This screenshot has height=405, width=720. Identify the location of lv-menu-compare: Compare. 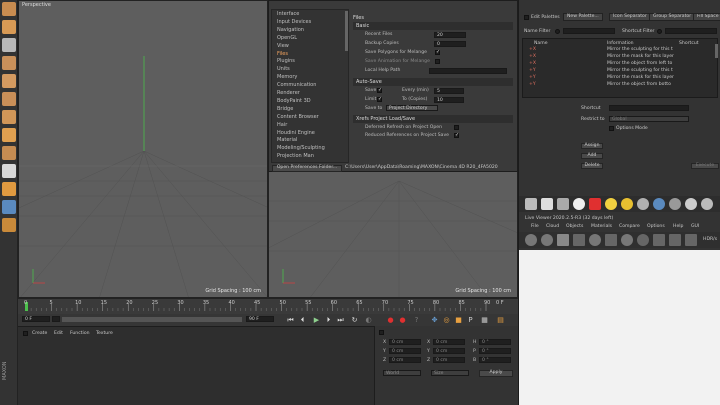
(629, 226).